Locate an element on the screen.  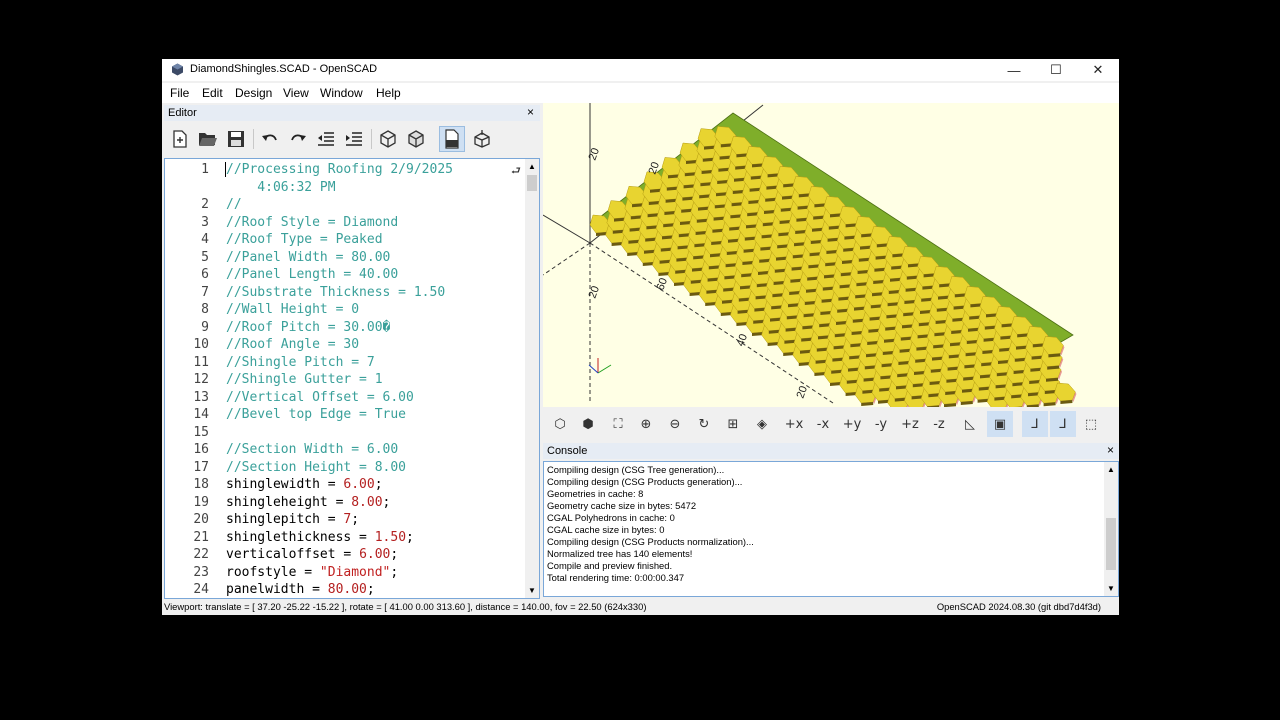
show-scale-icon: ⅃ is located at coordinates (1063, 424).